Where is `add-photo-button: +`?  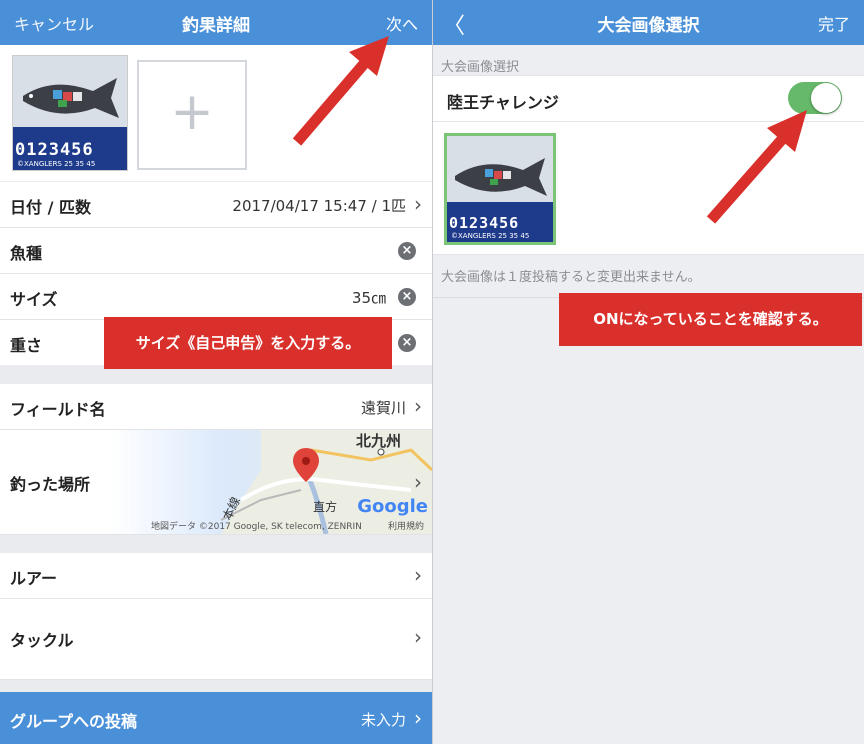
add-photo-button: + is located at coordinates (192, 115).